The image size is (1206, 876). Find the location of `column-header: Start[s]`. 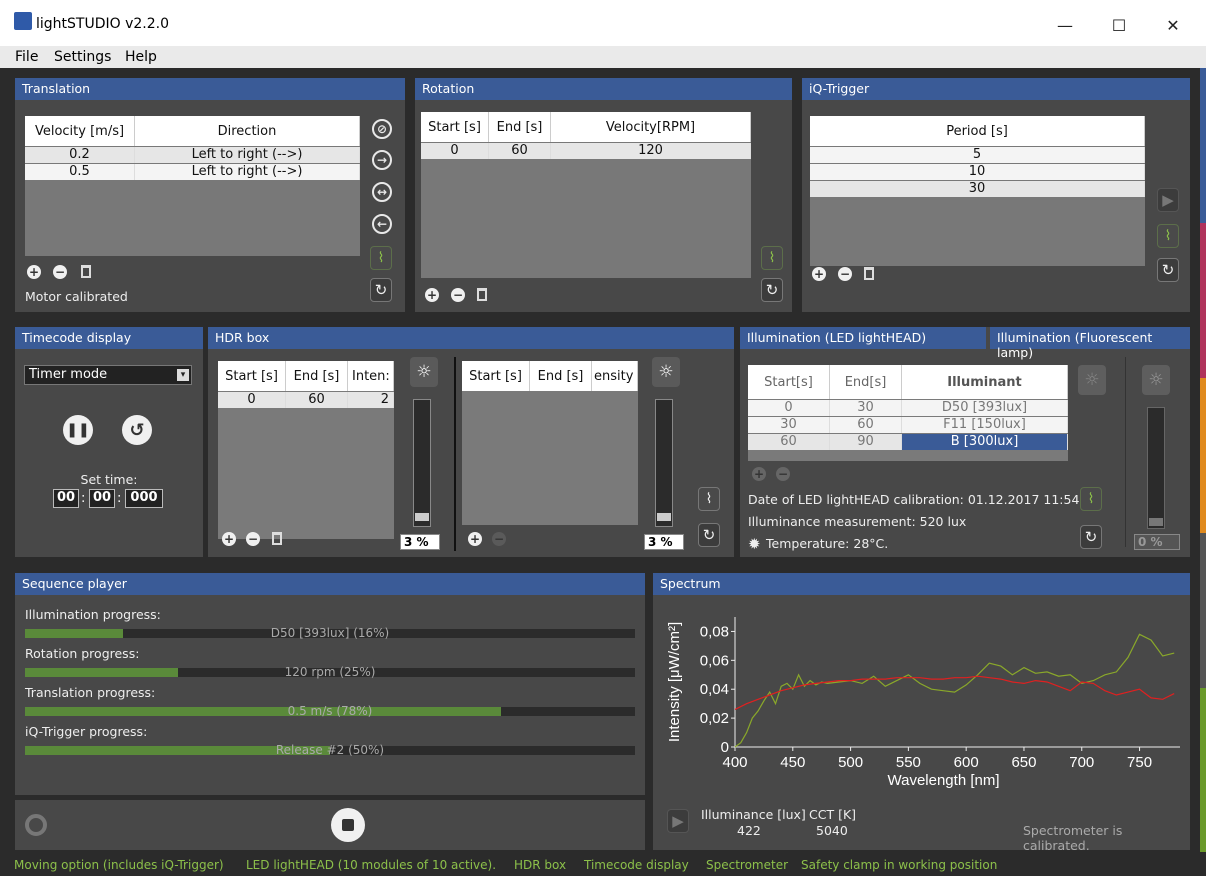

column-header: Start[s] is located at coordinates (789, 382).